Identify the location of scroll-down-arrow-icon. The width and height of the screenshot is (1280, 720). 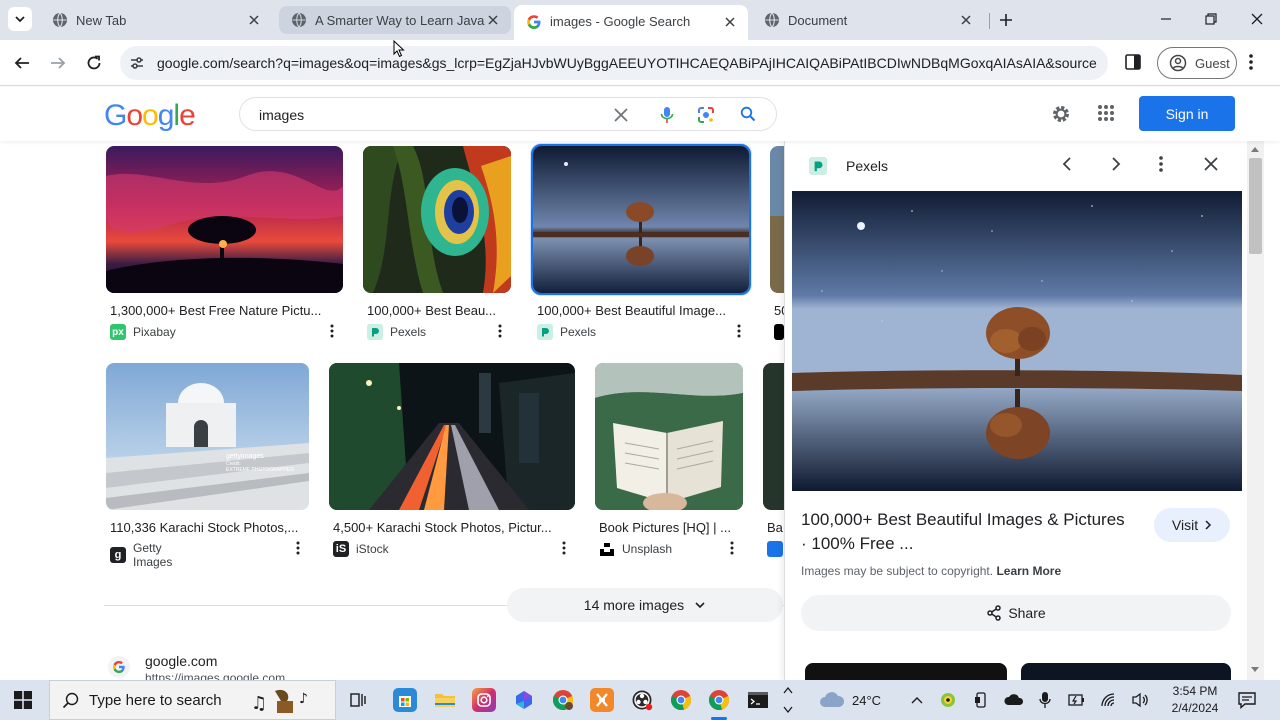
(1255, 670).